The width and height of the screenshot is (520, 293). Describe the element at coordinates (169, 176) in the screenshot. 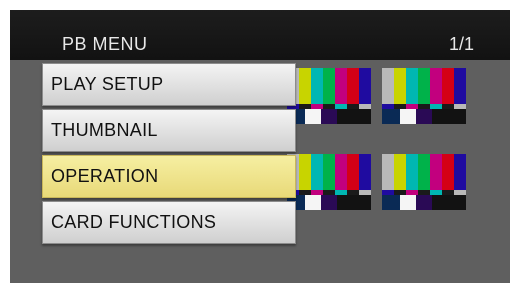

I see `menu-item-operation: OPERATION` at that location.